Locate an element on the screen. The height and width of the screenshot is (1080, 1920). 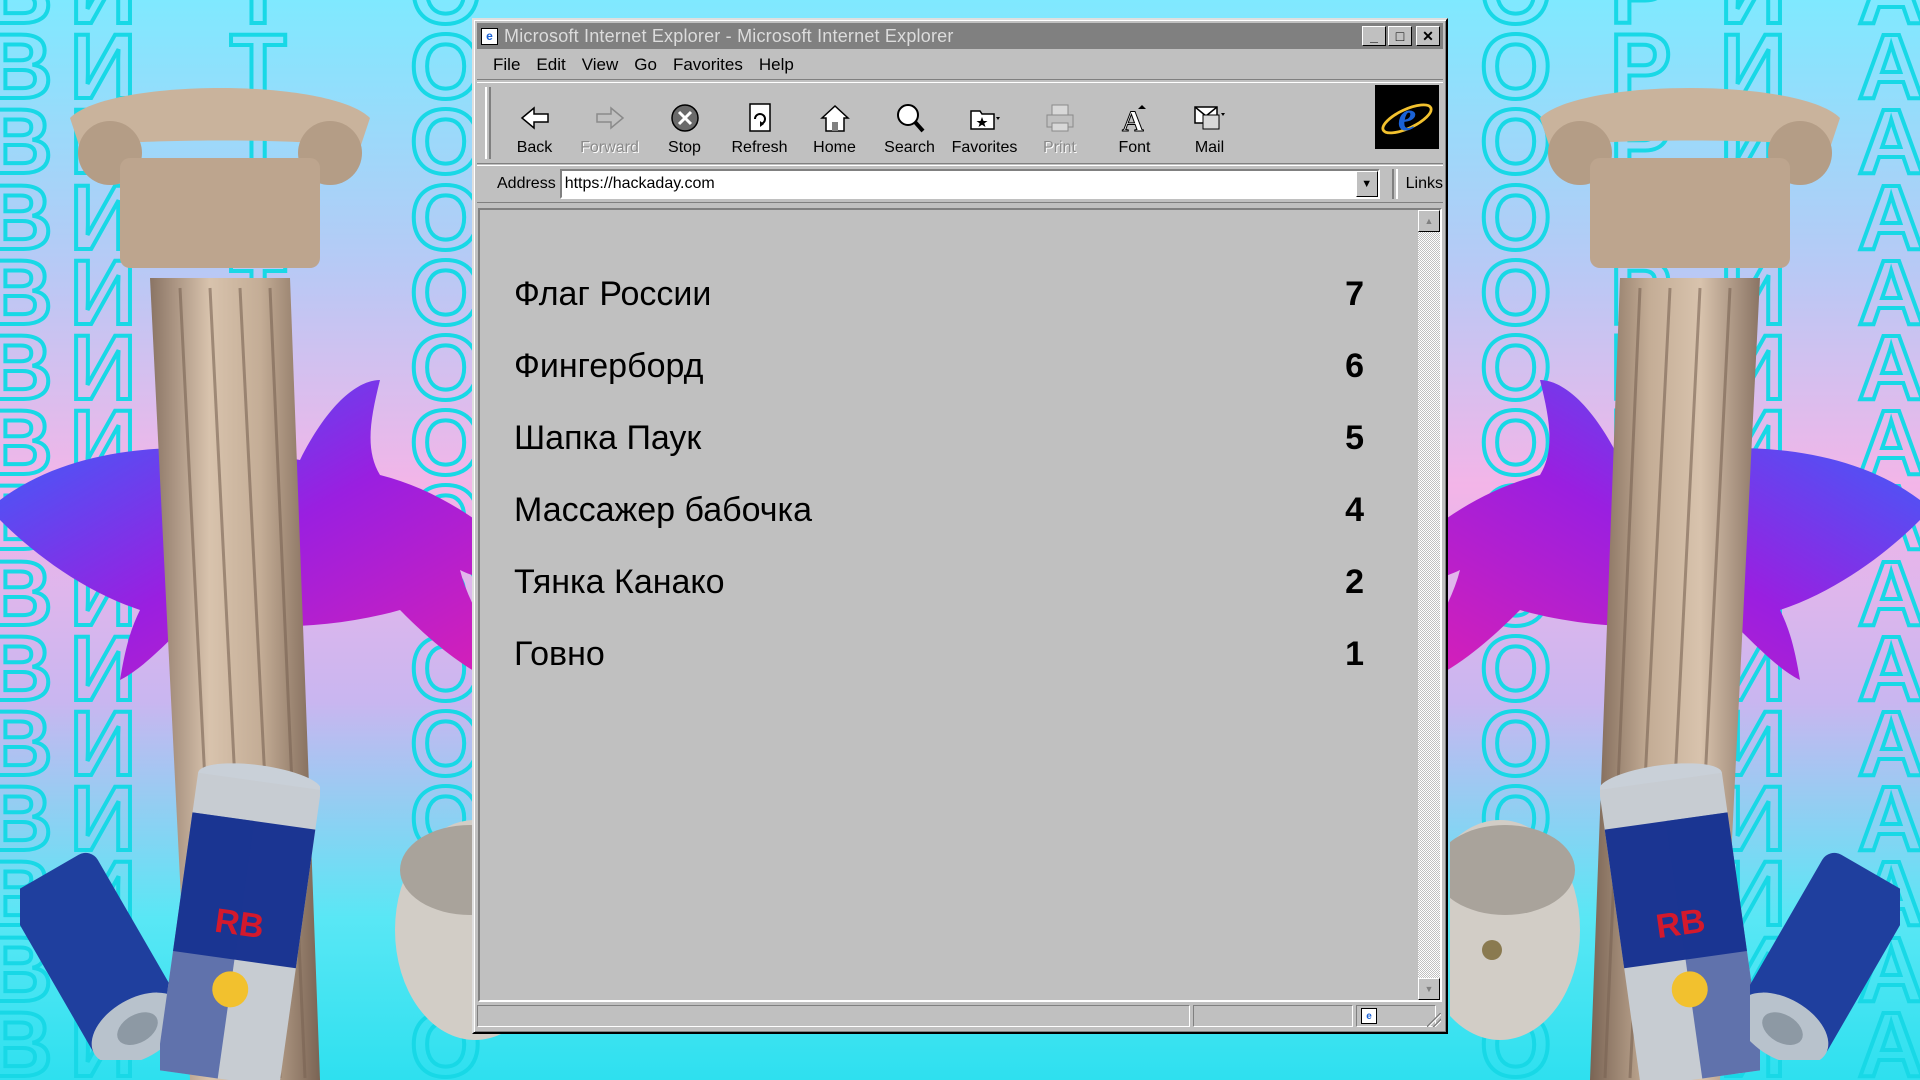
status-progress-pane is located at coordinates (1273, 1016).